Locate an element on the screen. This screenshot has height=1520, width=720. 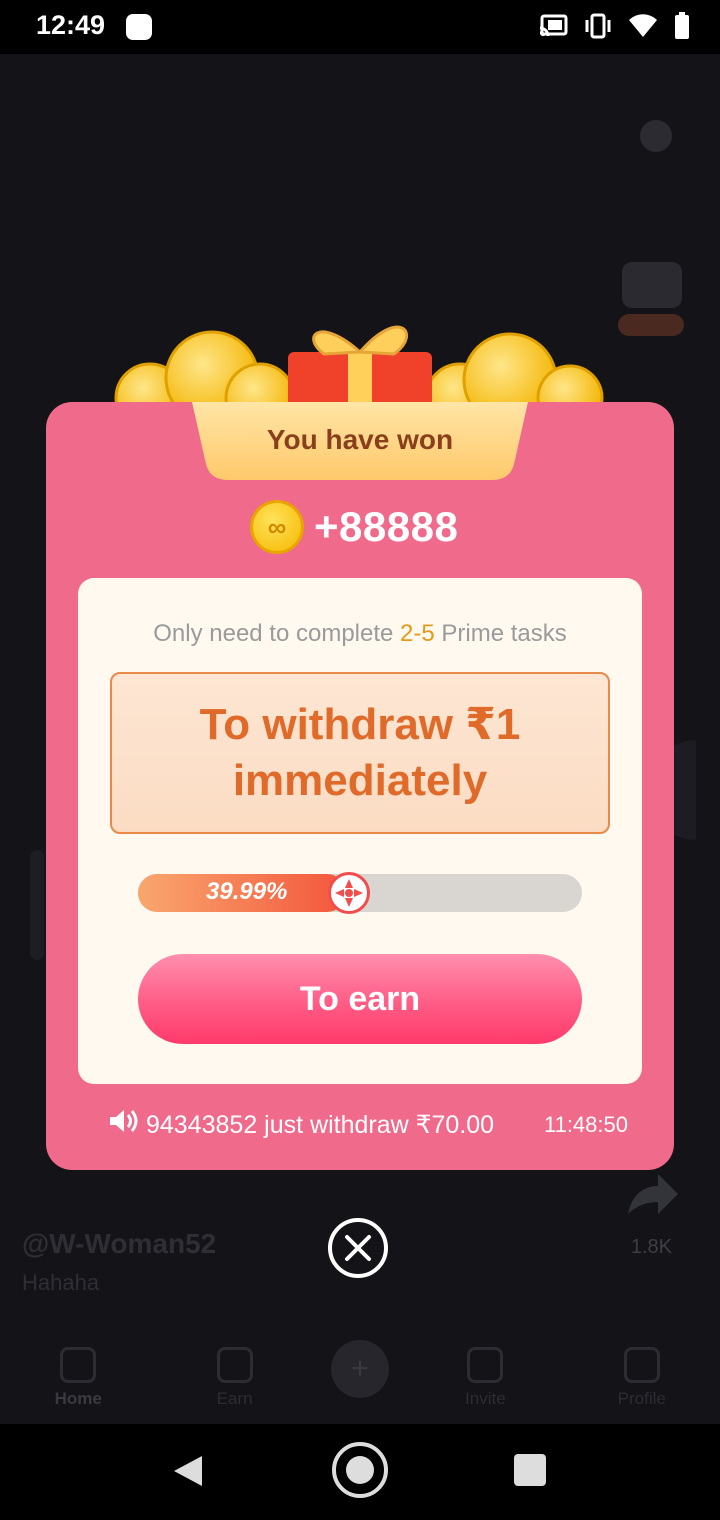
share-count: 1.8K is located at coordinates (651, 1247).